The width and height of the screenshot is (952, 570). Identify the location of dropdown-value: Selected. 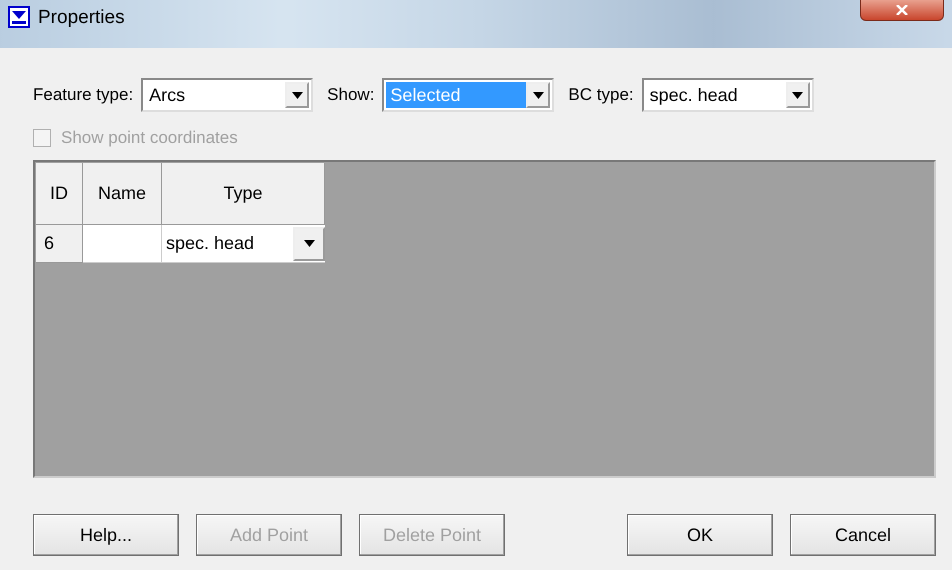
(456, 95).